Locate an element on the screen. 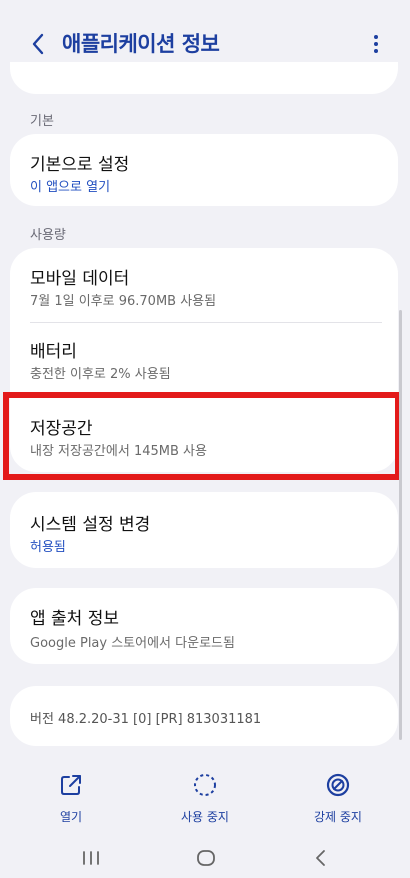  section-label-basic: 기본 is located at coordinates (42, 121).